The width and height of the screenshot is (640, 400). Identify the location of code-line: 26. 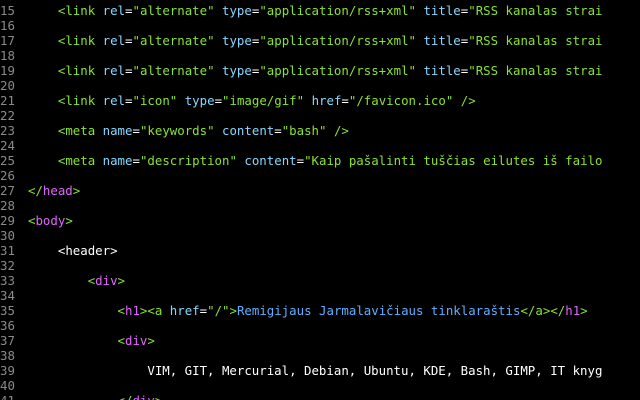
(320, 175).